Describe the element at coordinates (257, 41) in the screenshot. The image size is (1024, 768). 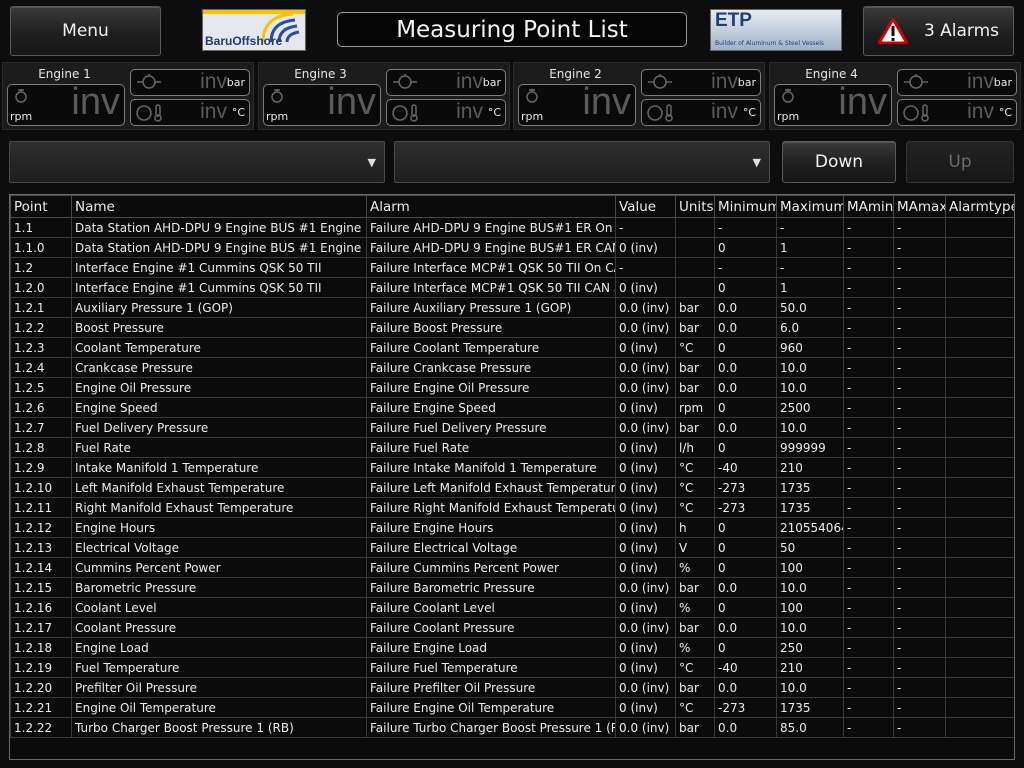
I see `logo-baru-part2: Offshore` at that location.